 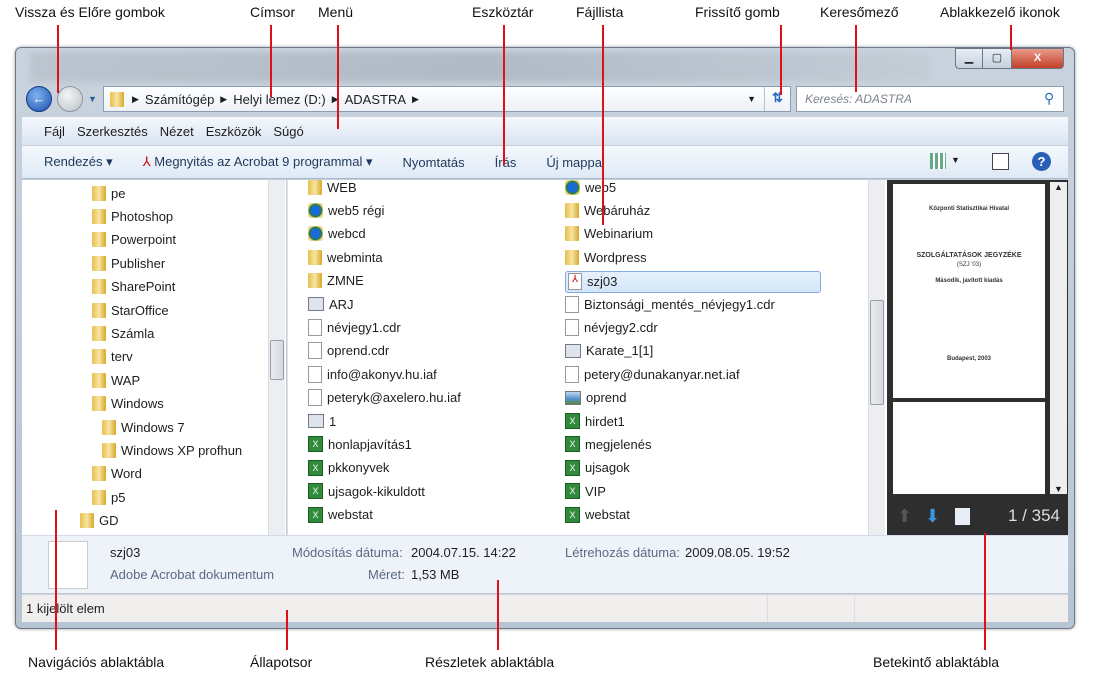 What do you see at coordinates (375, 99) in the screenshot?
I see `breadcrumb-adastra: ADASTRA` at bounding box center [375, 99].